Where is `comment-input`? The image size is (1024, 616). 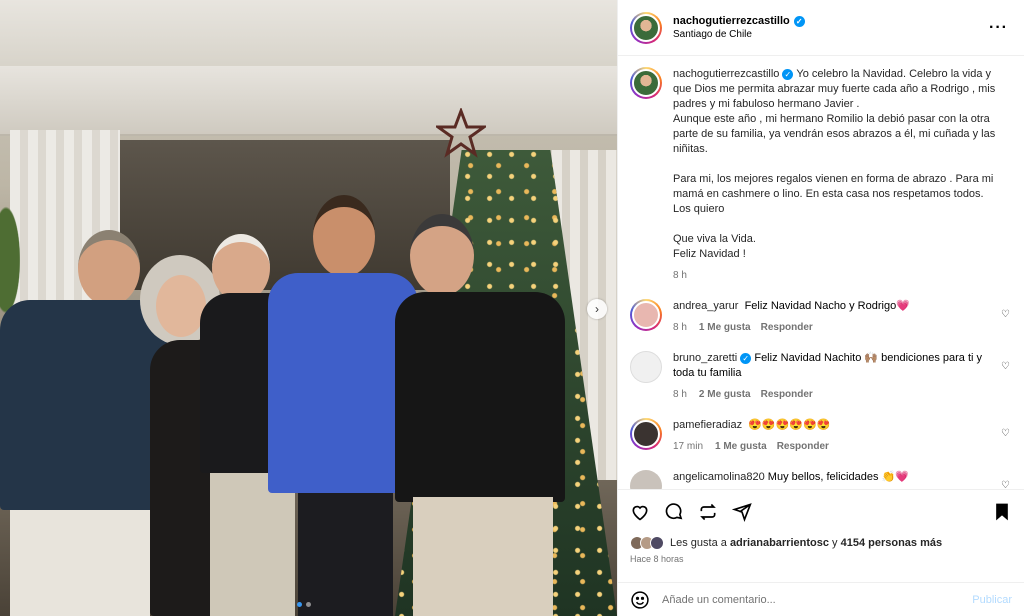
comment-input is located at coordinates (817, 599).